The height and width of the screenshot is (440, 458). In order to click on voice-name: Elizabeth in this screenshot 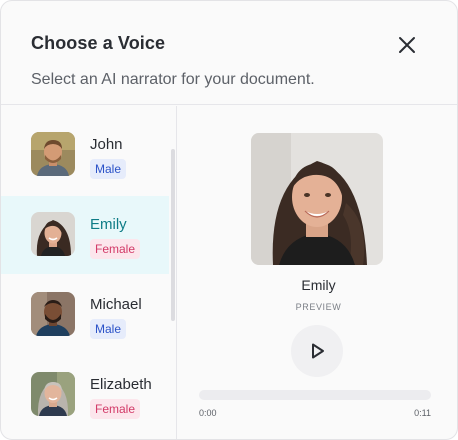, I will do `click(121, 384)`.